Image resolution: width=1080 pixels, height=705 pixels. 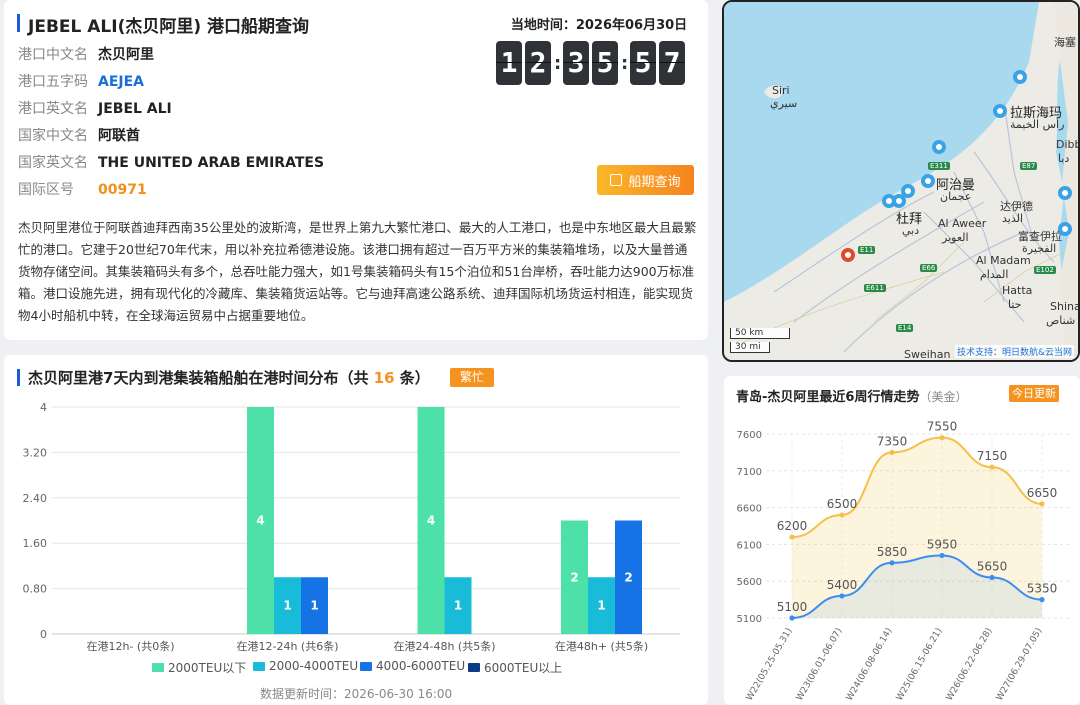 What do you see at coordinates (970, 665) in the screenshot?
I see `x-category-label: W26(06.22-06.28)` at bounding box center [970, 665].